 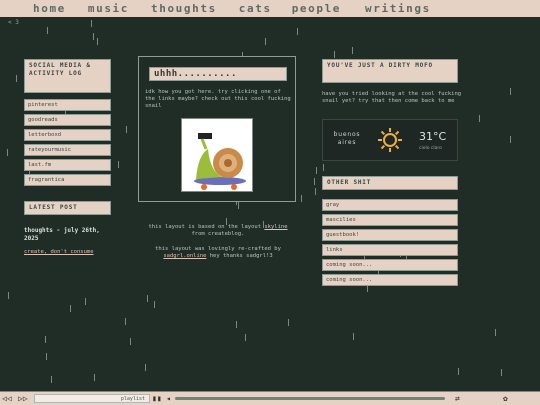 What do you see at coordinates (49, 8) in the screenshot?
I see `nav-home: home` at bounding box center [49, 8].